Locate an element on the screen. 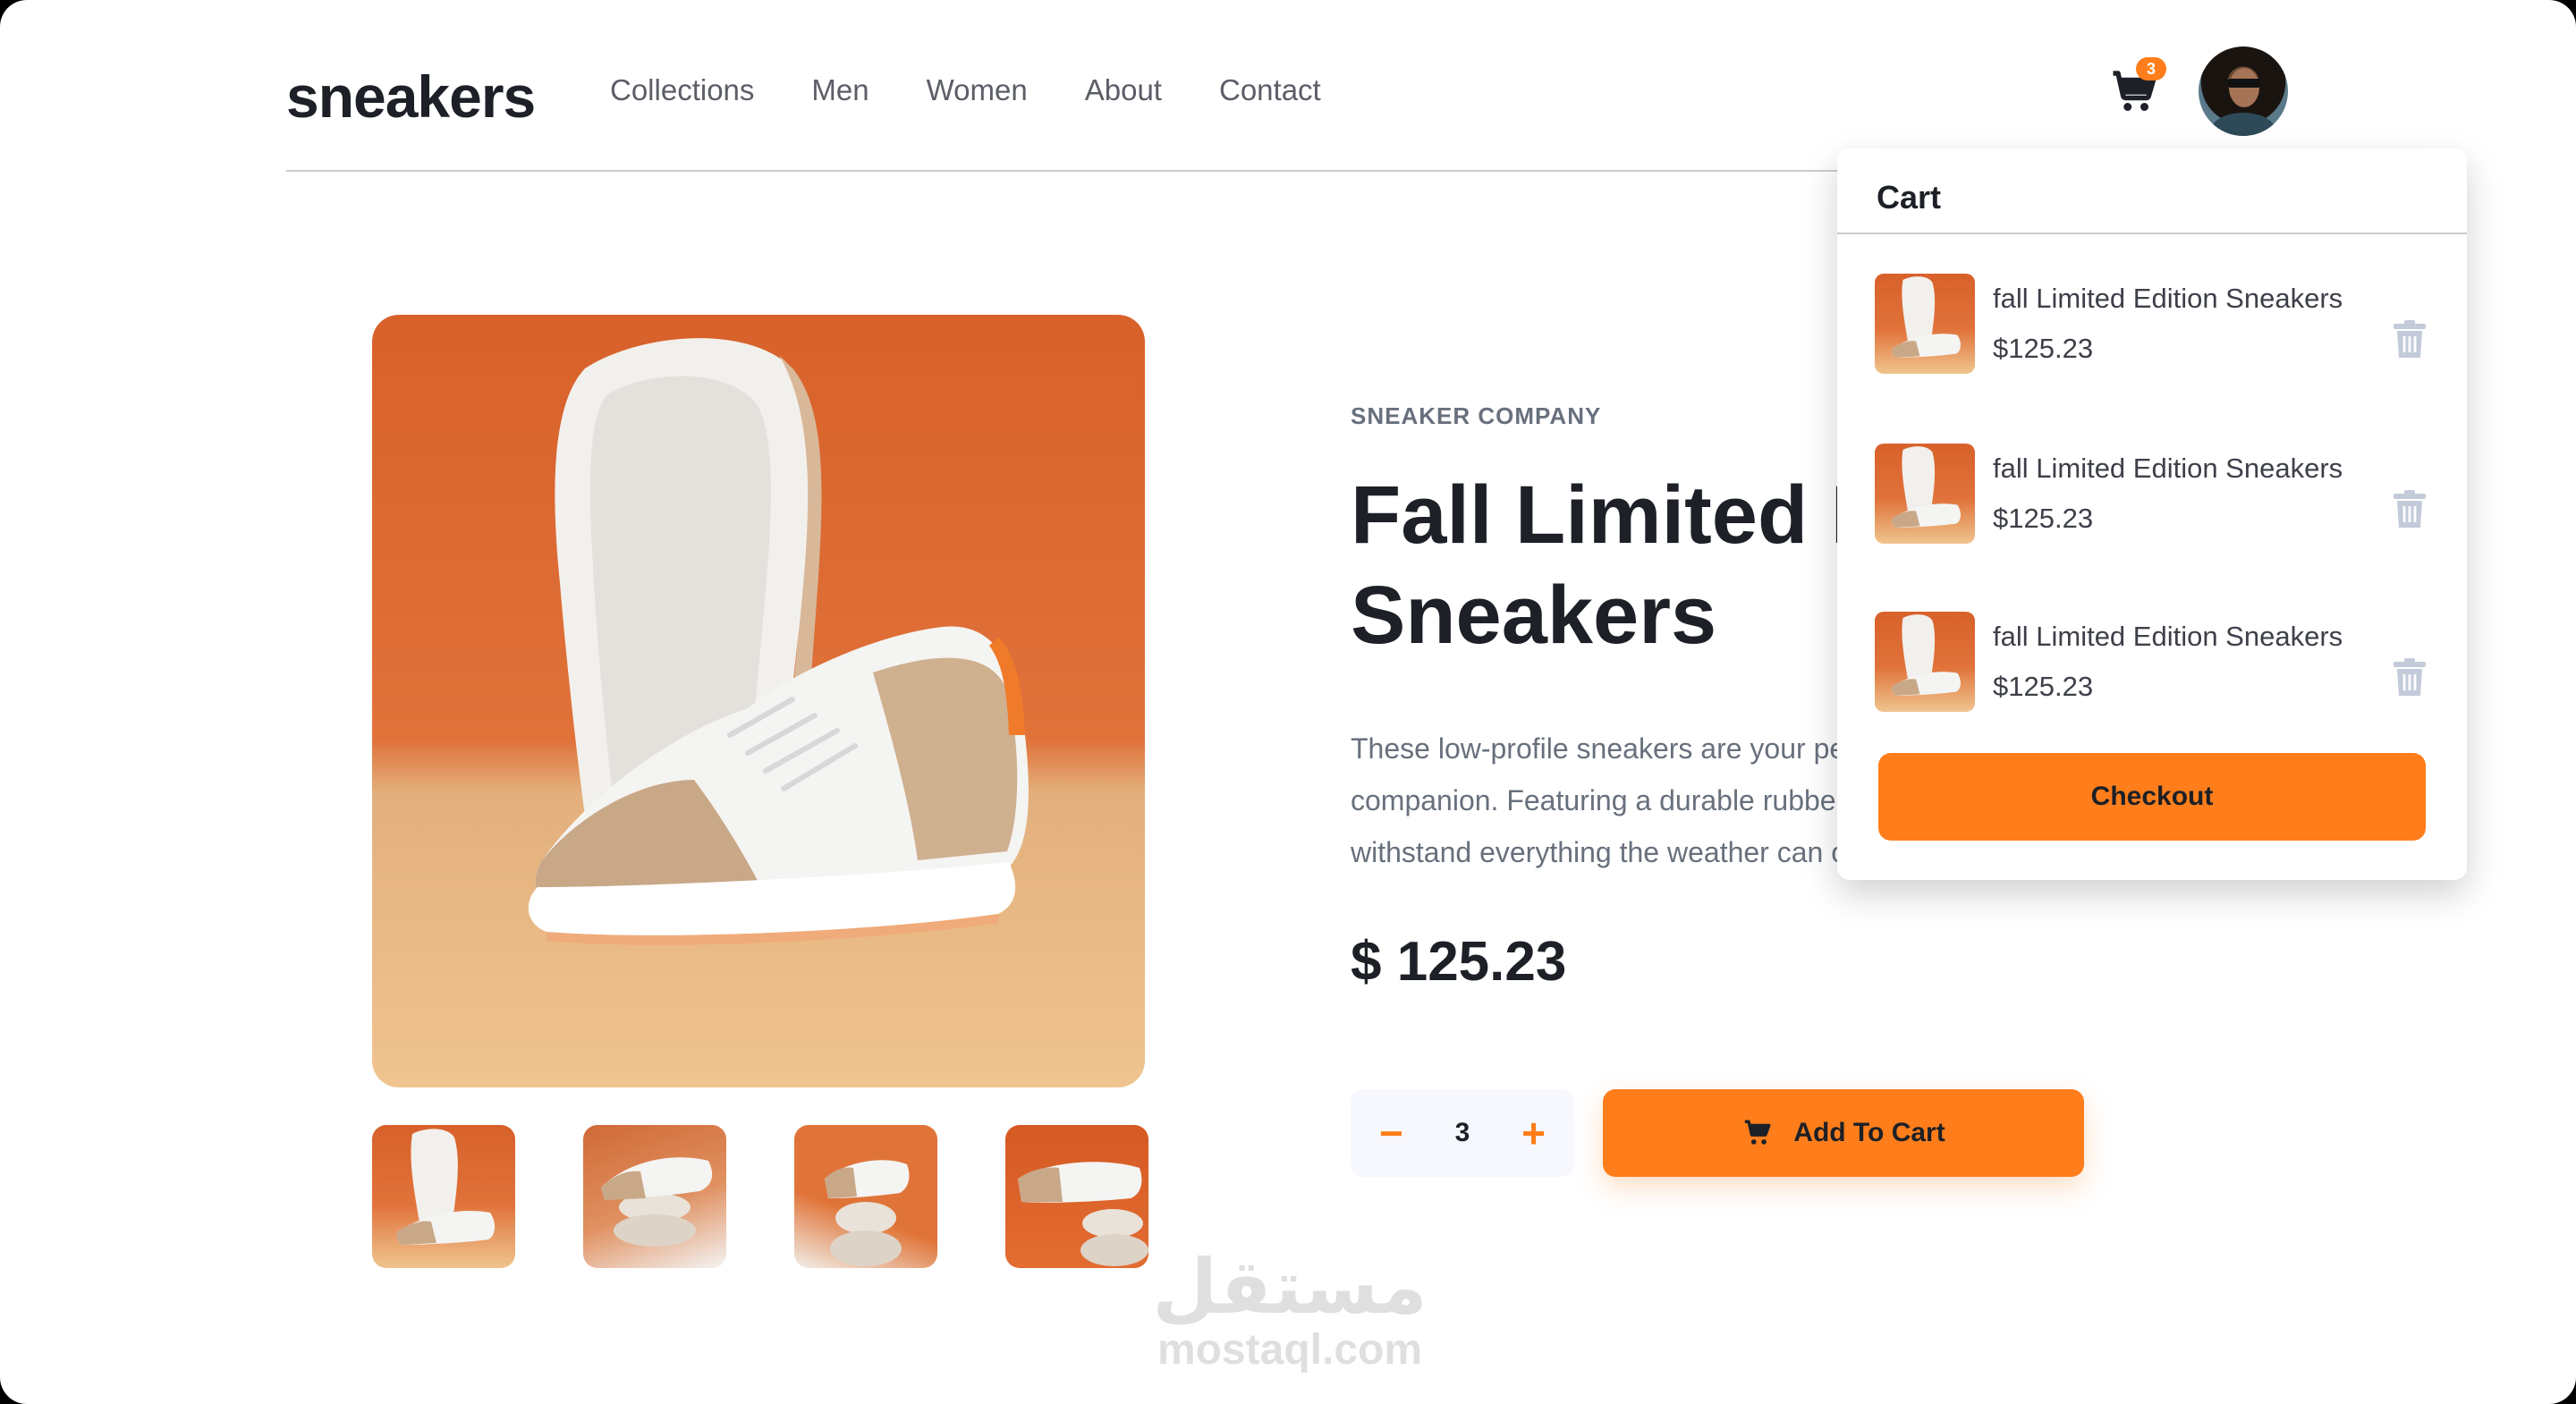  product-price: $ 125.23 is located at coordinates (1459, 962).